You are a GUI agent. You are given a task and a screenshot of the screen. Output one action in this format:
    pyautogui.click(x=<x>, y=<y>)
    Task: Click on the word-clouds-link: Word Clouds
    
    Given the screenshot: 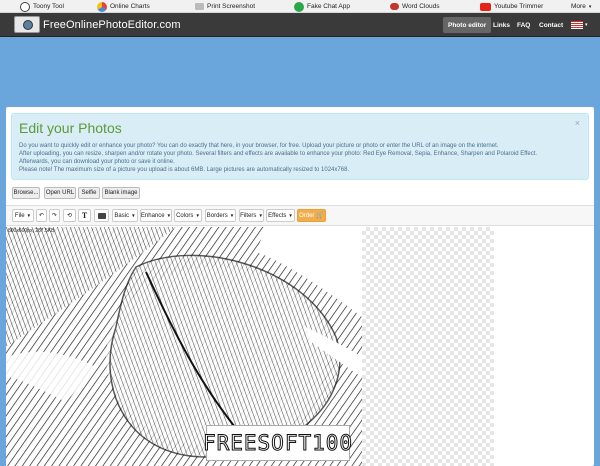 What is the action you would take?
    pyautogui.click(x=414, y=6)
    